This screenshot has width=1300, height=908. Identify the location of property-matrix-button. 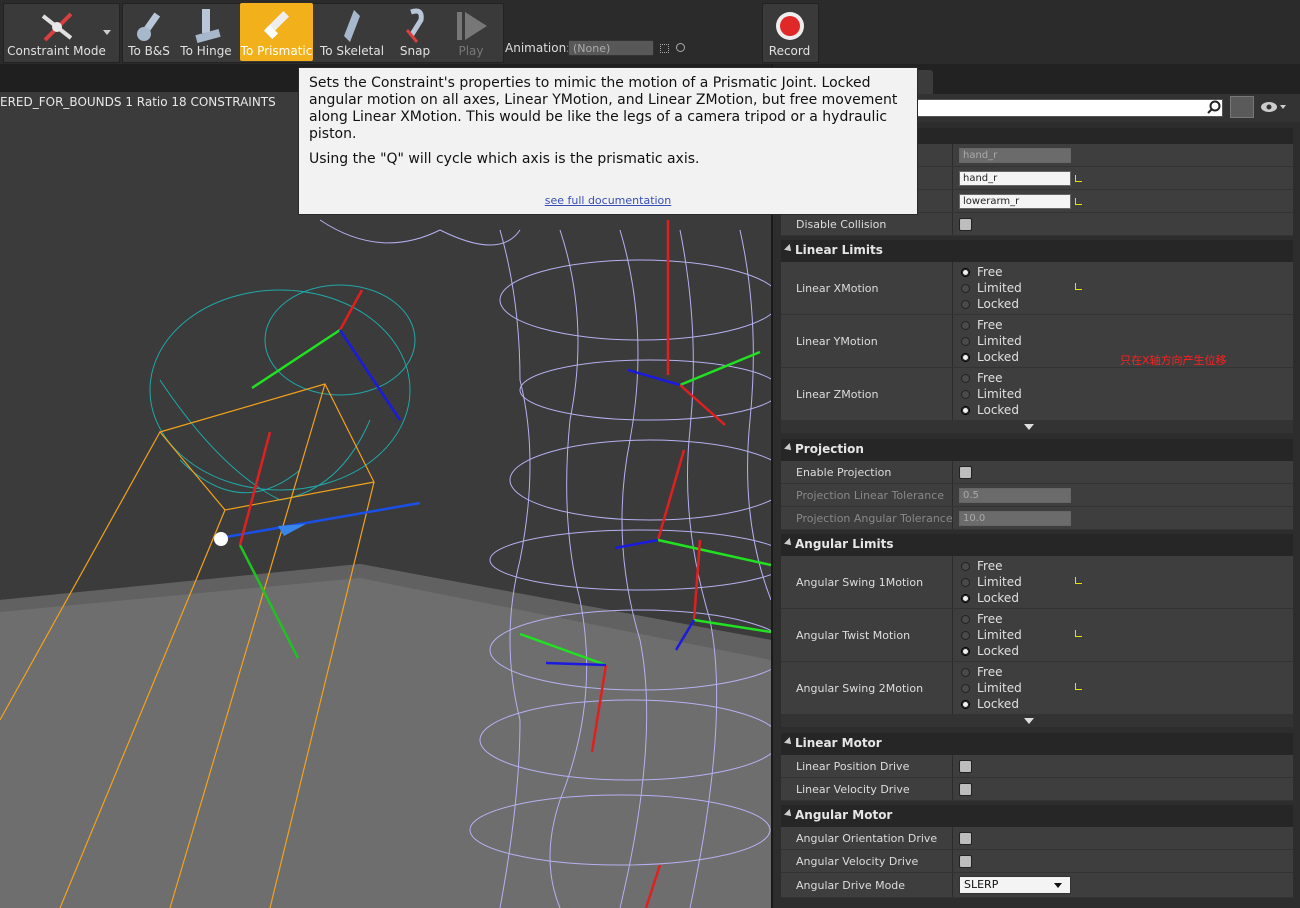
(1242, 107).